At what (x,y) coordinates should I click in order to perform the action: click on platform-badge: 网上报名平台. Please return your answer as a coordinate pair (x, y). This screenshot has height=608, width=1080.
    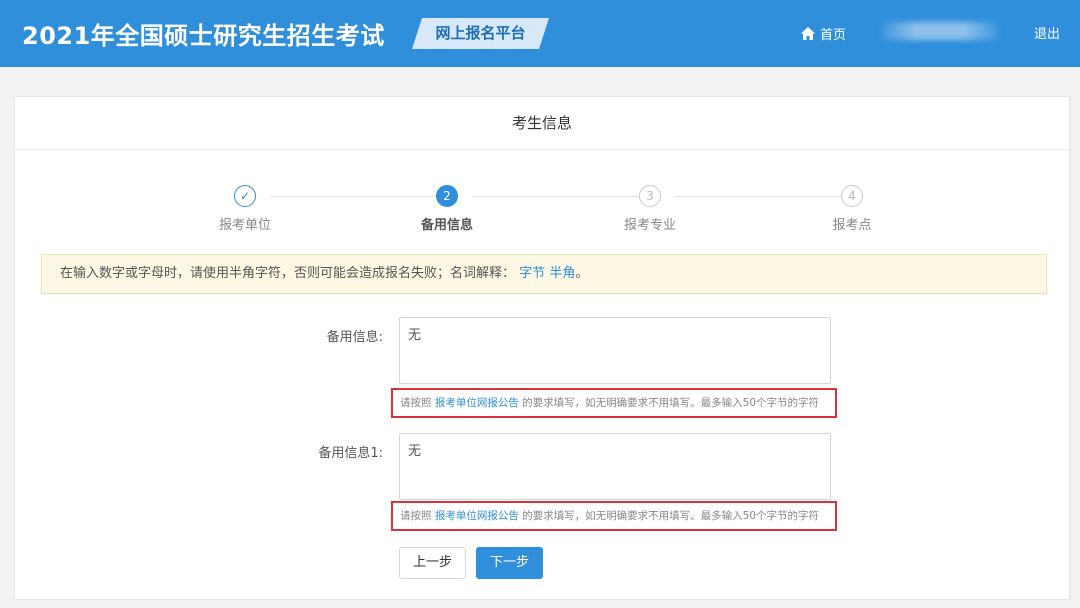
    Looking at the image, I should click on (480, 33).